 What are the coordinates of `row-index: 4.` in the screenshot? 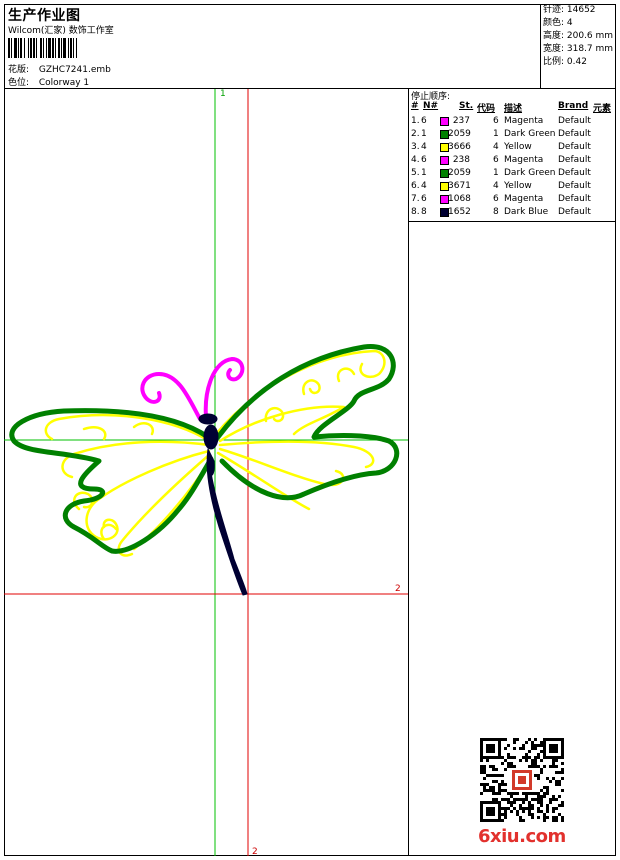 It's located at (415, 160).